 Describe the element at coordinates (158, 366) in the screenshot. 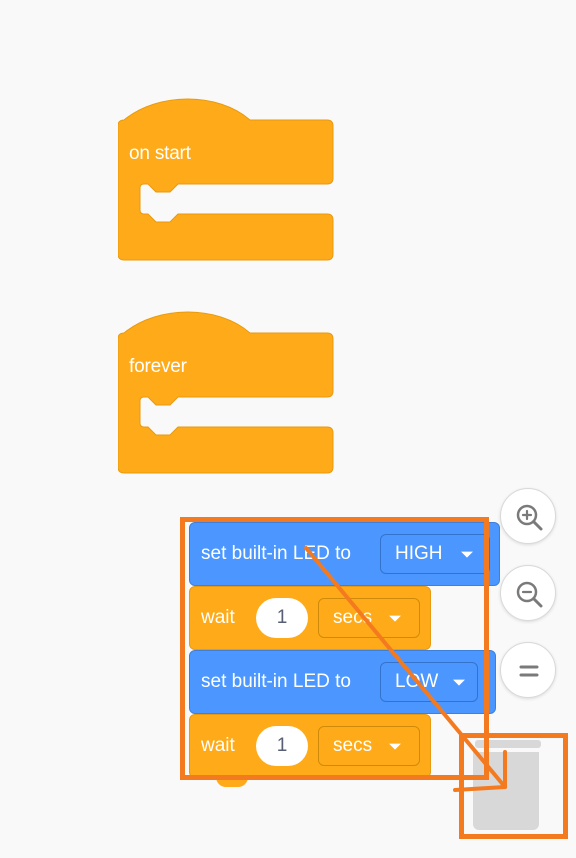

I see `forever-label: forever` at that location.